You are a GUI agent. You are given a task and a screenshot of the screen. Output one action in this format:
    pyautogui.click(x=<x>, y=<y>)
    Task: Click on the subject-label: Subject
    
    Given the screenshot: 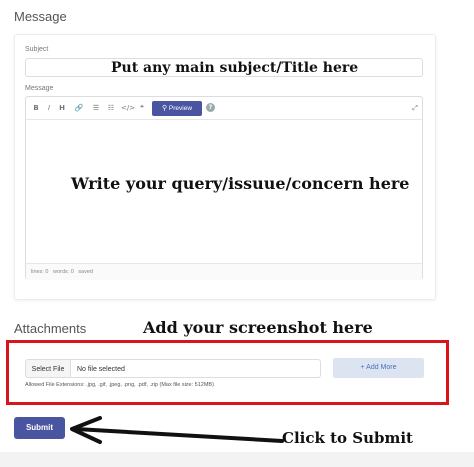 What is the action you would take?
    pyautogui.click(x=37, y=49)
    